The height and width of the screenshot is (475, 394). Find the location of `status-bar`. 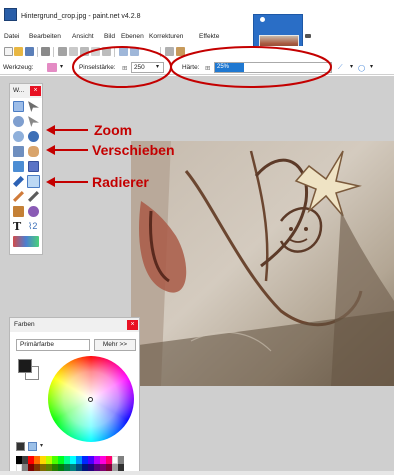

status-bar is located at coordinates (197, 473).